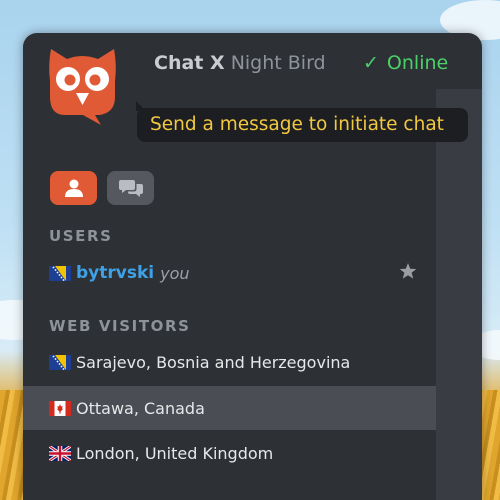 The image size is (500, 500). I want to click on star-icon, so click(408, 271).